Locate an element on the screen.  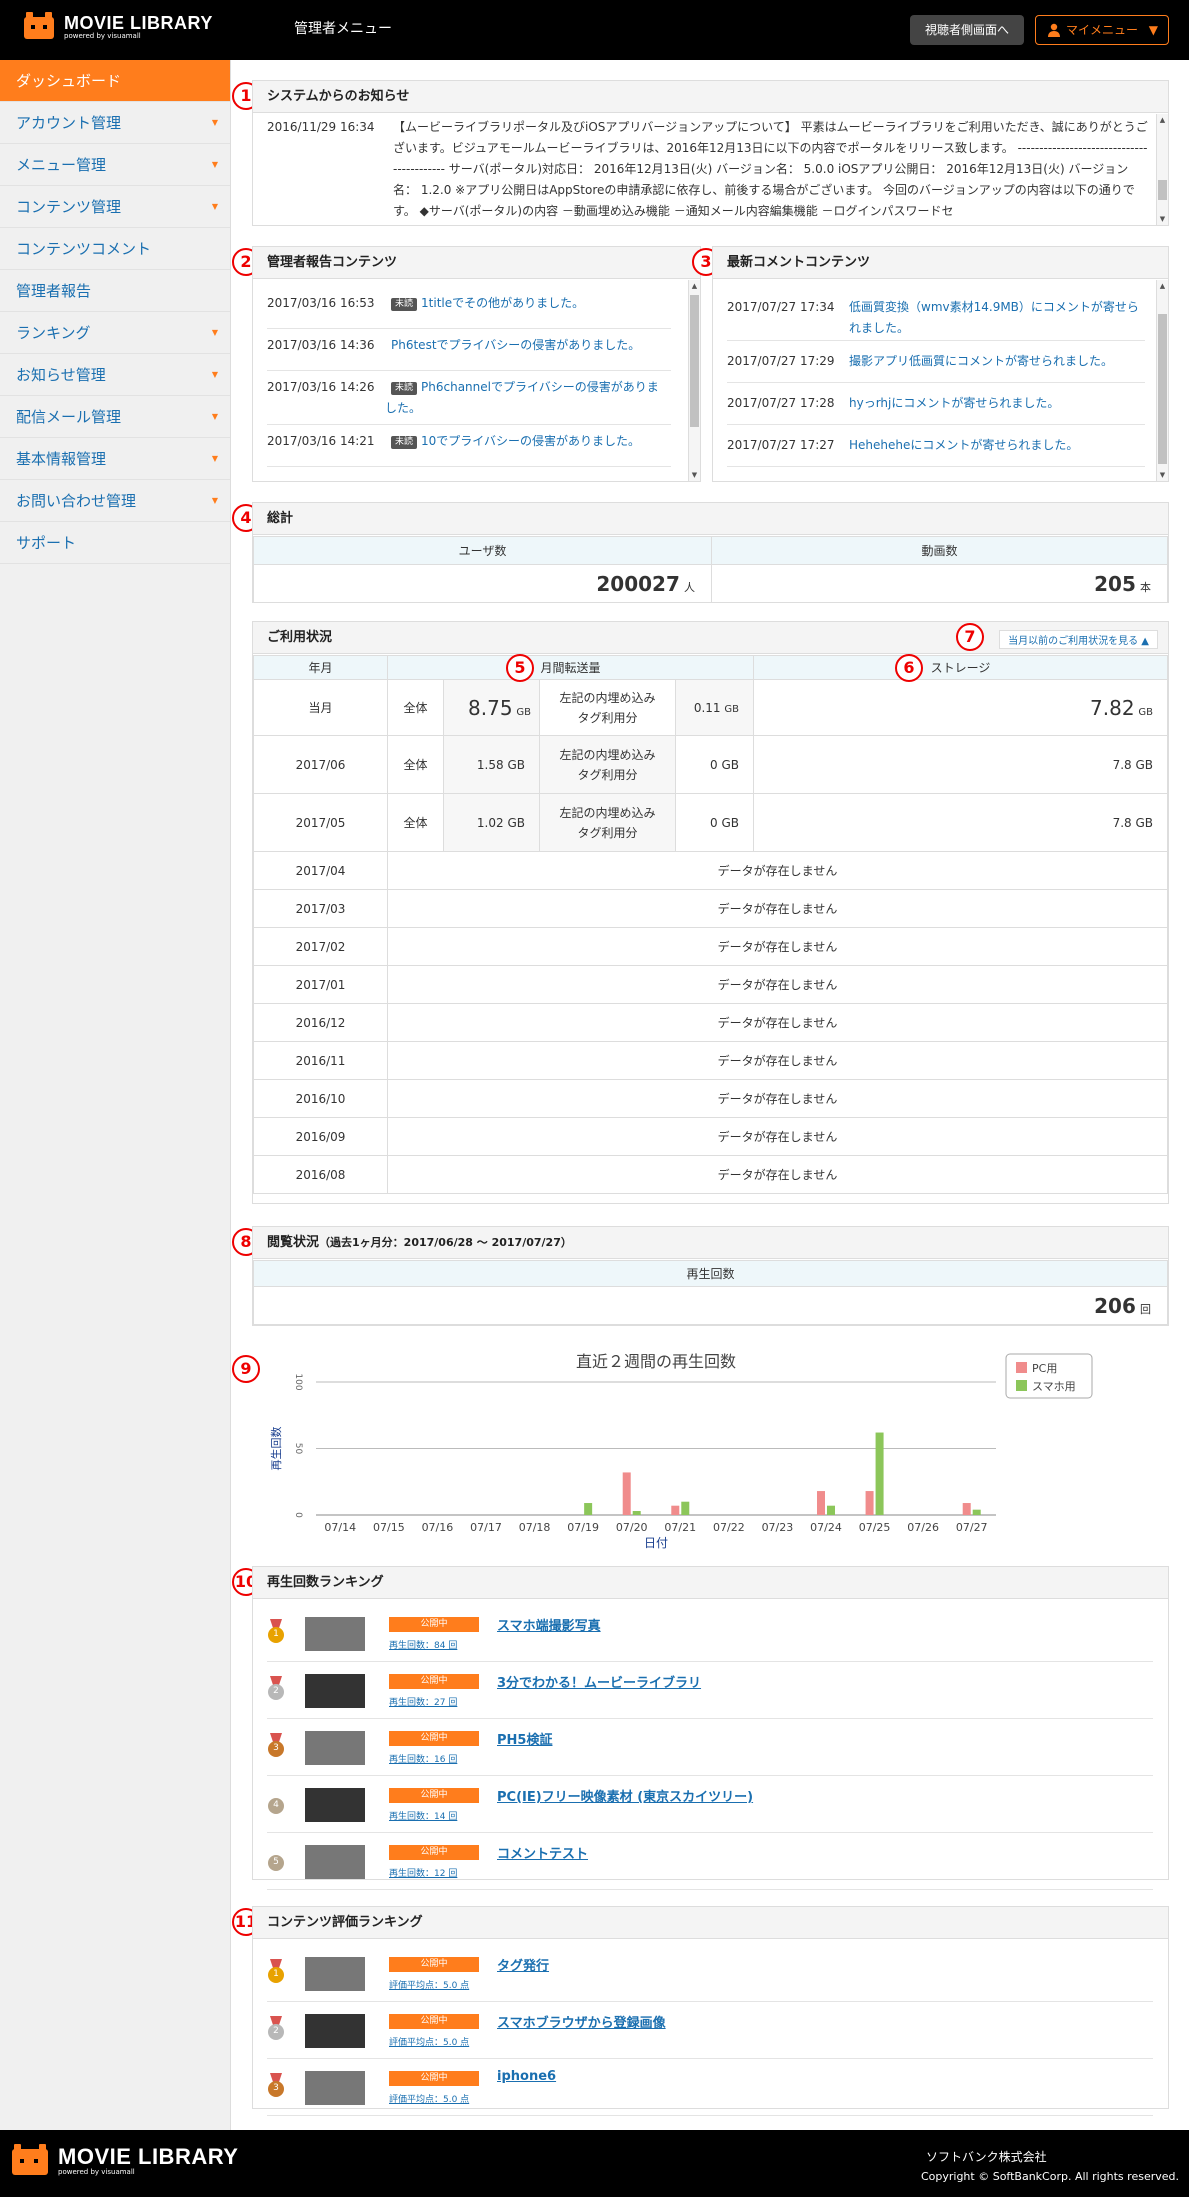
x-tick-label: 07/20 is located at coordinates (632, 1527).